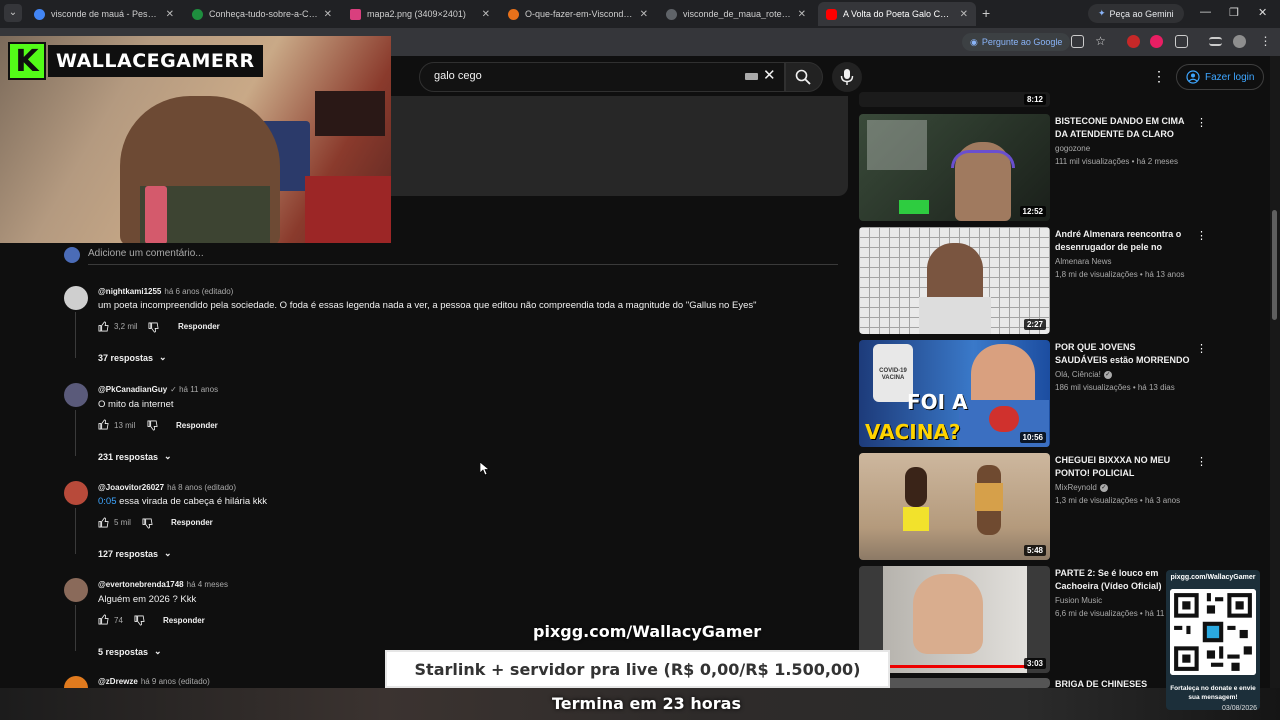 Image resolution: width=1280 pixels, height=720 pixels. I want to click on minimize-icon: —, so click(1205, 12).